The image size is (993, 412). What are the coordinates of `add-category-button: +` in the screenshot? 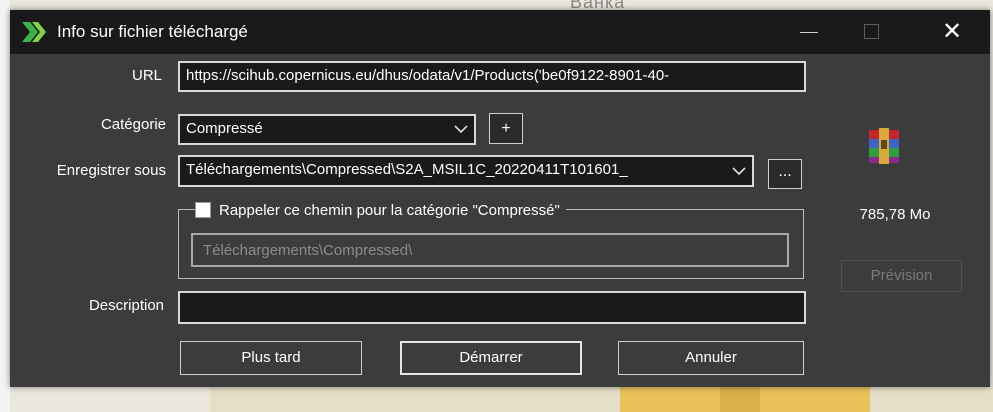 It's located at (506, 128).